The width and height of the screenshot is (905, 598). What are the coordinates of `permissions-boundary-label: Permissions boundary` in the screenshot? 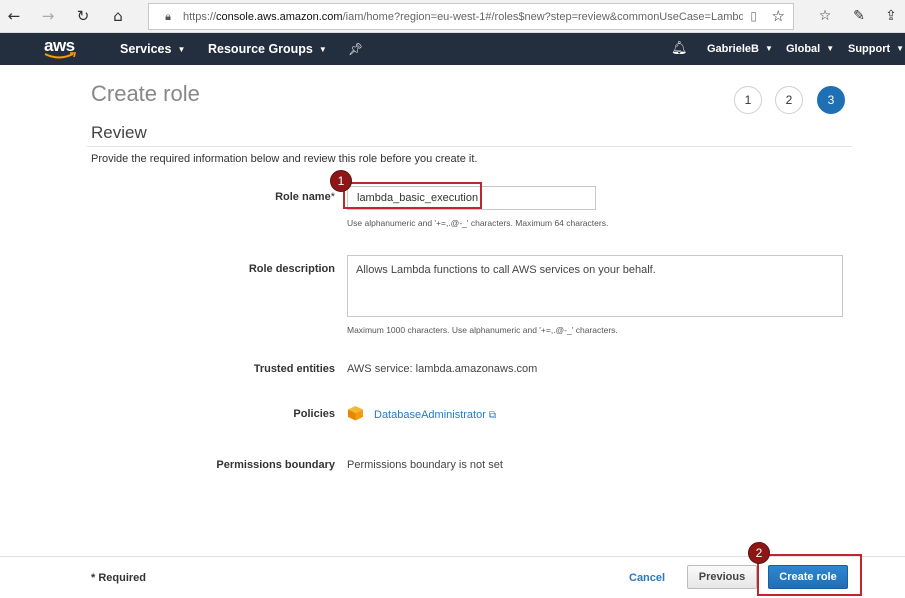 It's located at (275, 465).